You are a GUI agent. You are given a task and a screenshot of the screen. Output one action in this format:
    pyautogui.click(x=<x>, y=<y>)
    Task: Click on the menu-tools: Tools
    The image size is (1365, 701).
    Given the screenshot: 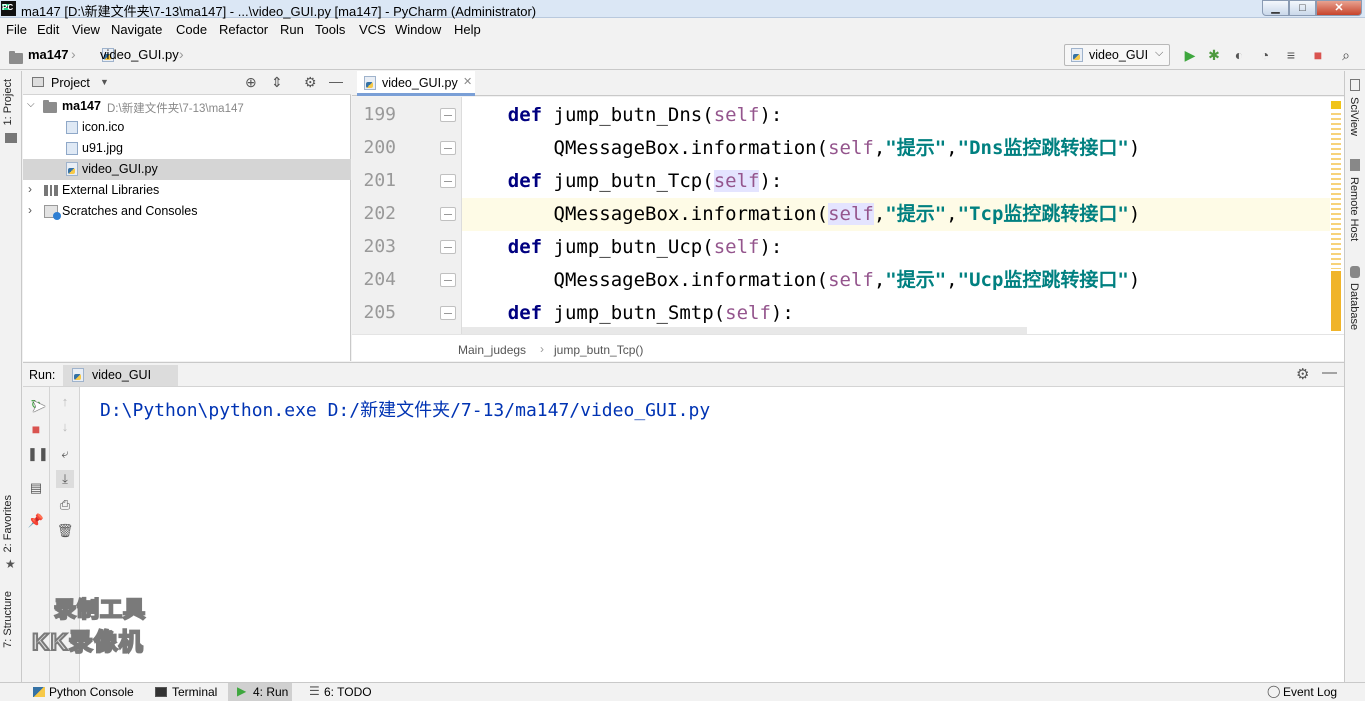 What is the action you would take?
    pyautogui.click(x=330, y=29)
    